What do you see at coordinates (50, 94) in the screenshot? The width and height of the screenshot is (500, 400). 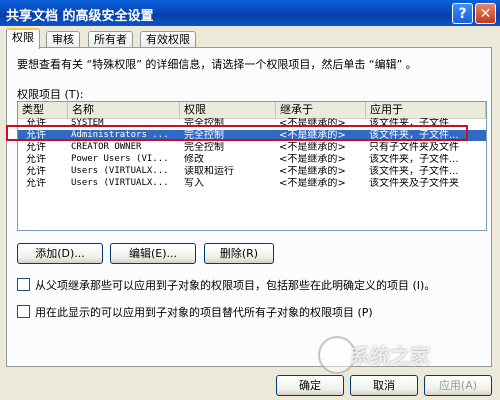 I see `permission-entries-label: 权限项目 (T):` at bounding box center [50, 94].